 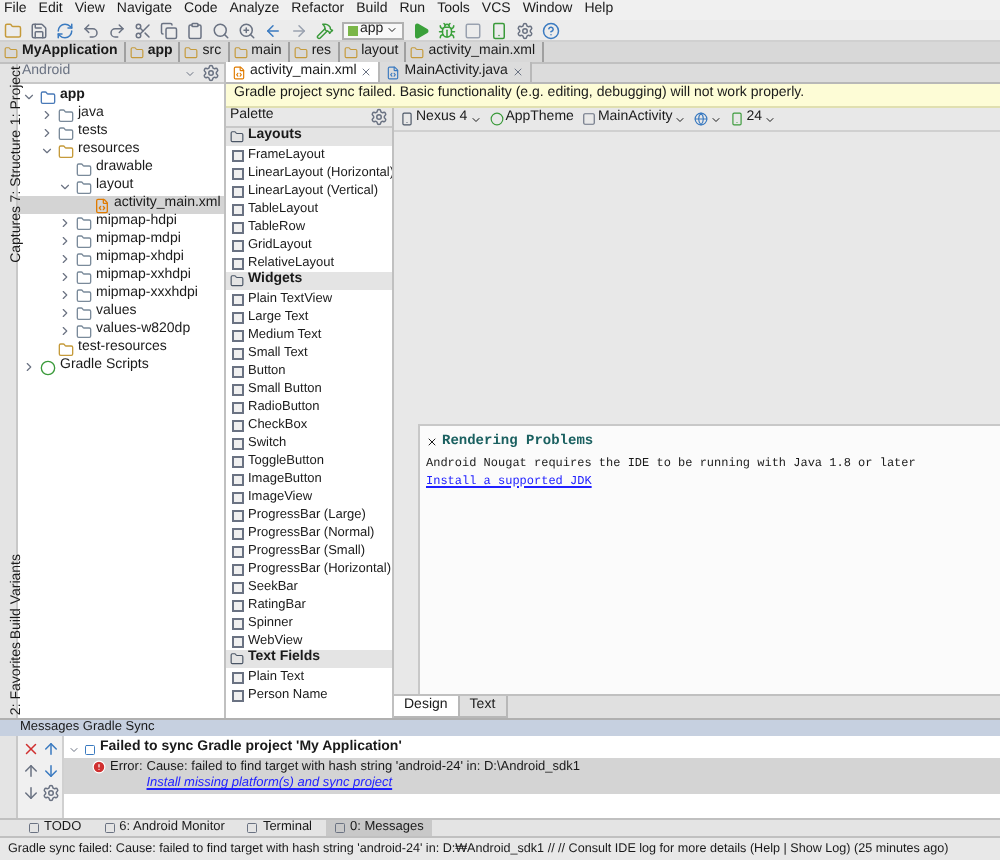 What do you see at coordinates (39, 30) in the screenshot?
I see `save-icon` at bounding box center [39, 30].